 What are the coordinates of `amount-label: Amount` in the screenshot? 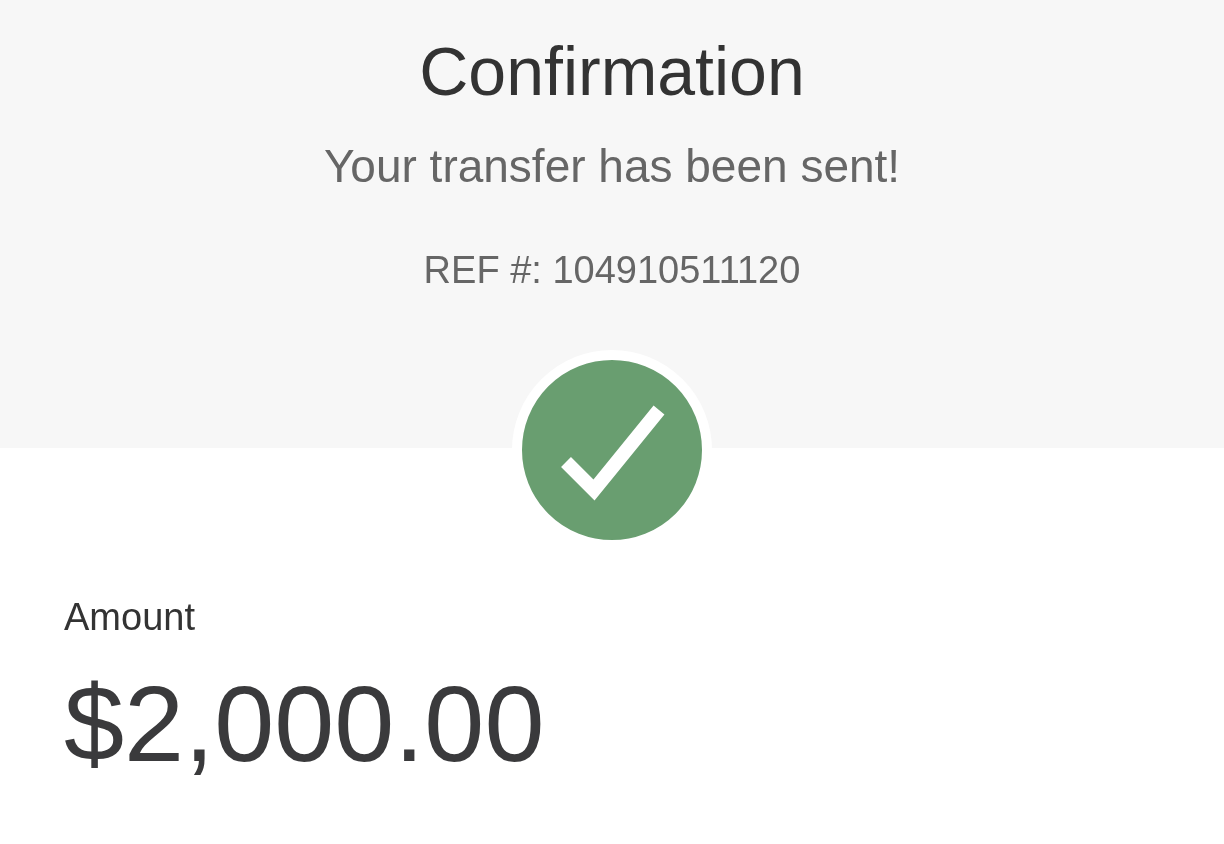 It's located at (129, 617).